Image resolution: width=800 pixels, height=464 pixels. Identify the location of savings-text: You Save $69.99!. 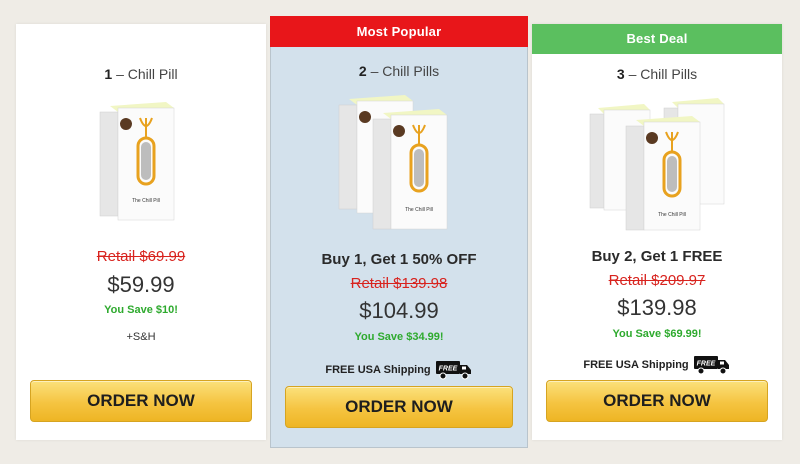
(657, 334).